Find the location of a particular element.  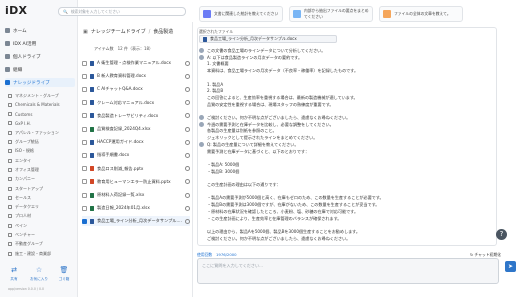

sidebar-subitem: エンタイ is located at coordinates (42, 160).